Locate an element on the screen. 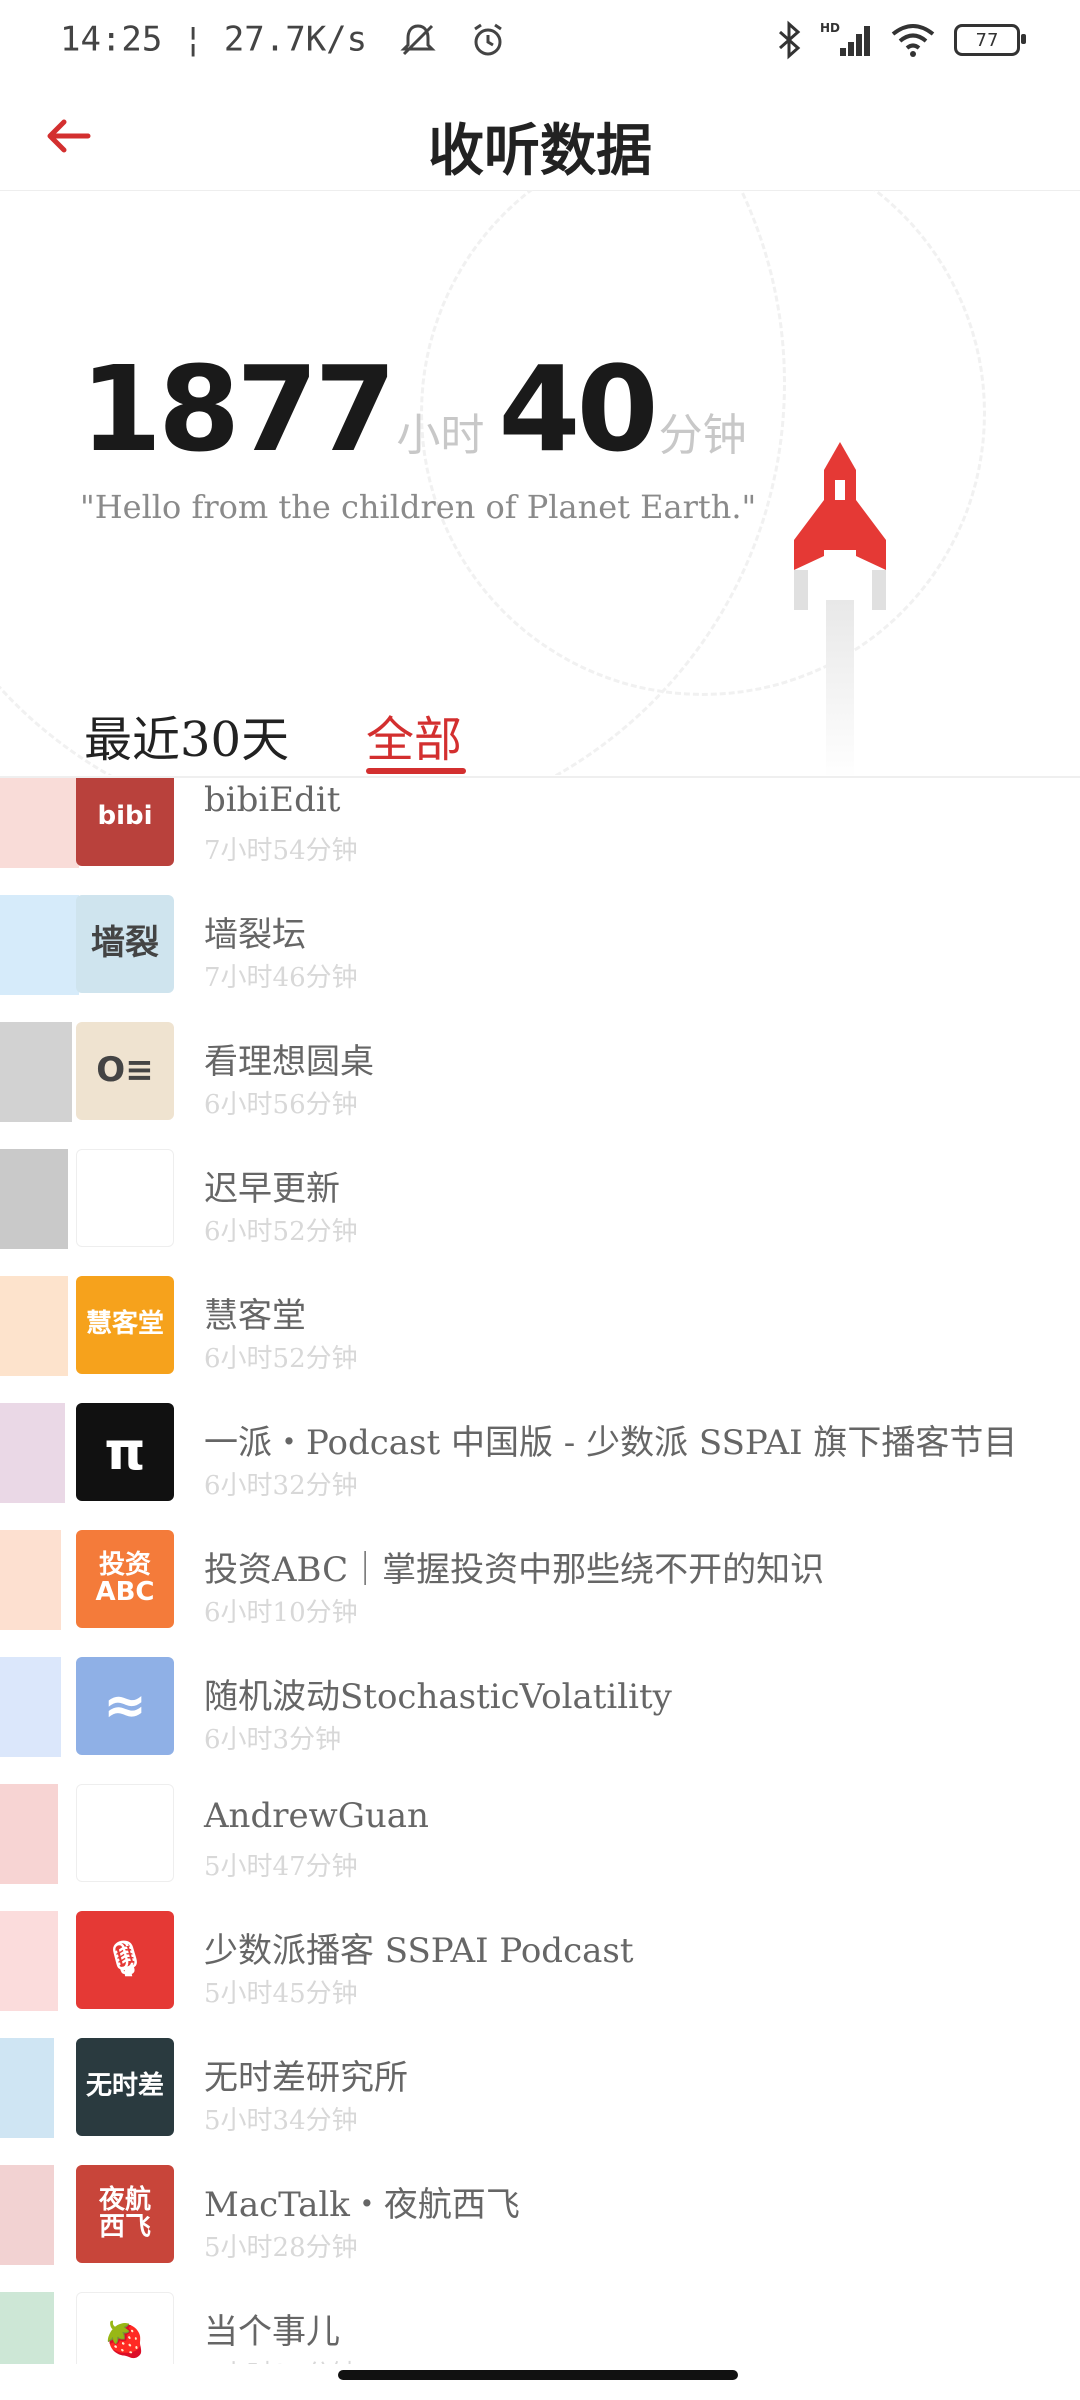 This screenshot has height=2400, width=1080. cover-art-text: 慧客堂 is located at coordinates (124, 1324).